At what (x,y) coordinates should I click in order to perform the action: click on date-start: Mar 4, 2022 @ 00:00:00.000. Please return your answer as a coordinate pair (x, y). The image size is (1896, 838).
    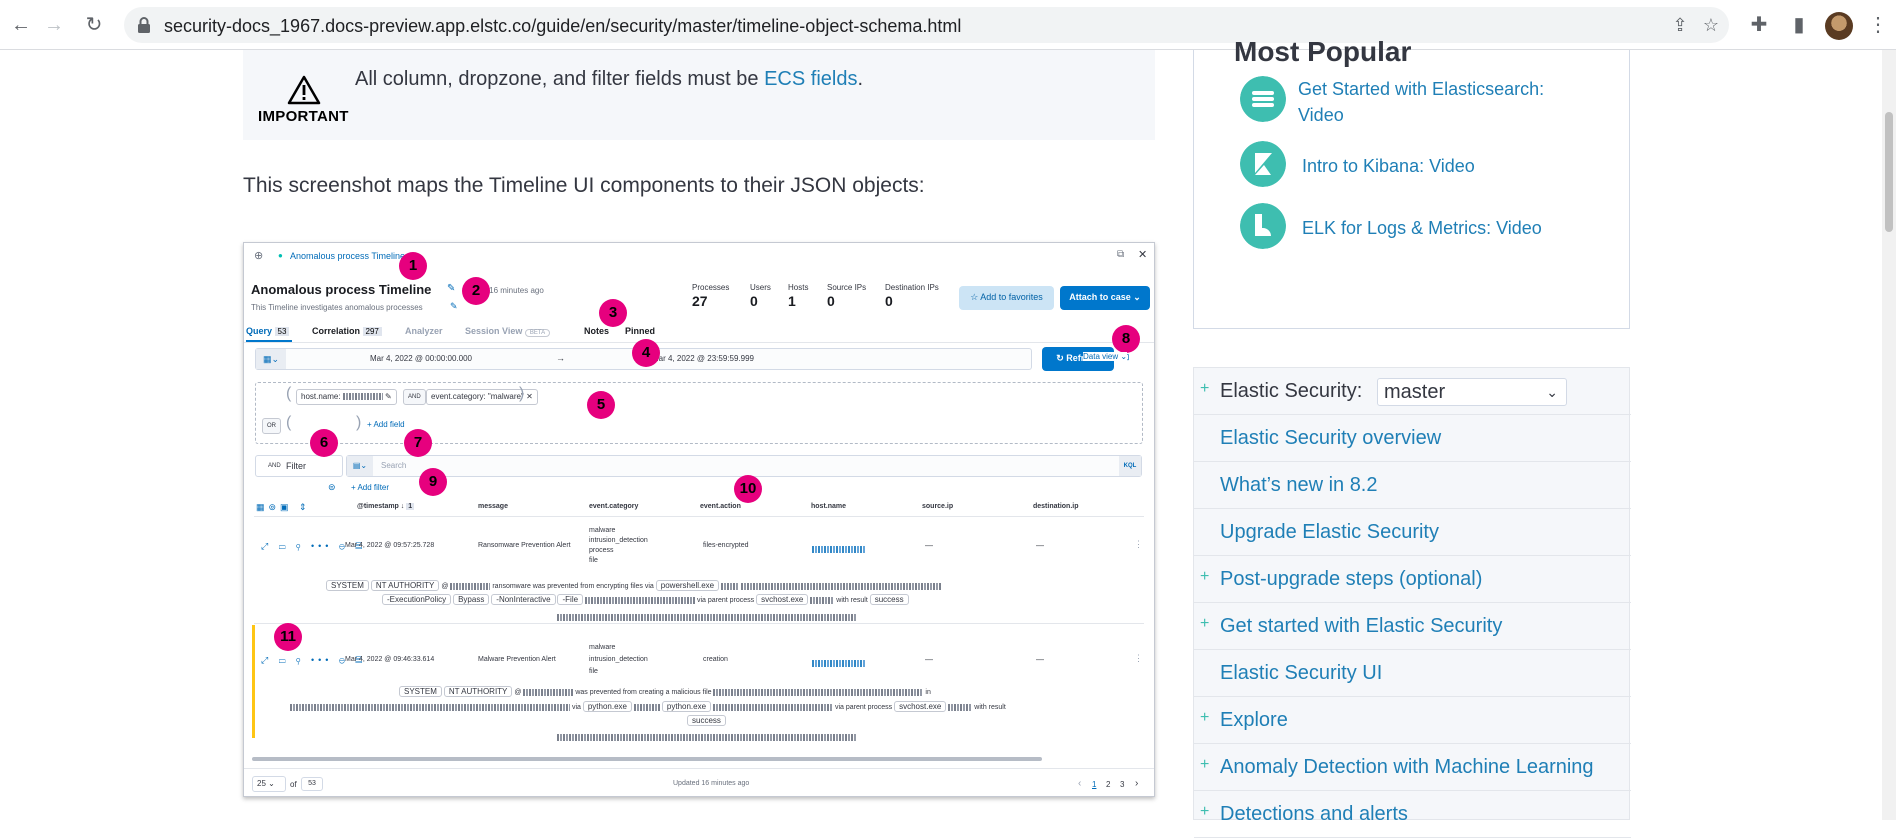
    Looking at the image, I should click on (421, 358).